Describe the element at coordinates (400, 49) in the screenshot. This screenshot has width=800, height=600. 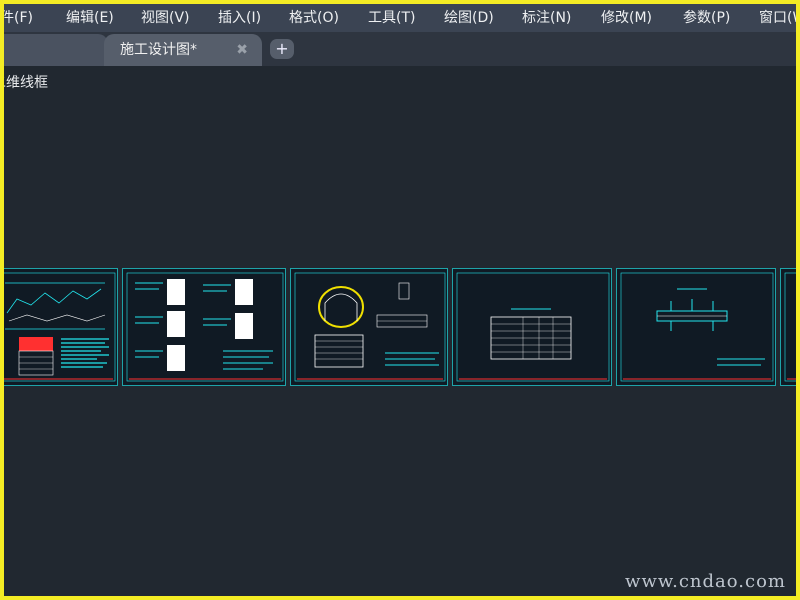
I see `document-tab-bar: 施工设计图* ✖` at that location.